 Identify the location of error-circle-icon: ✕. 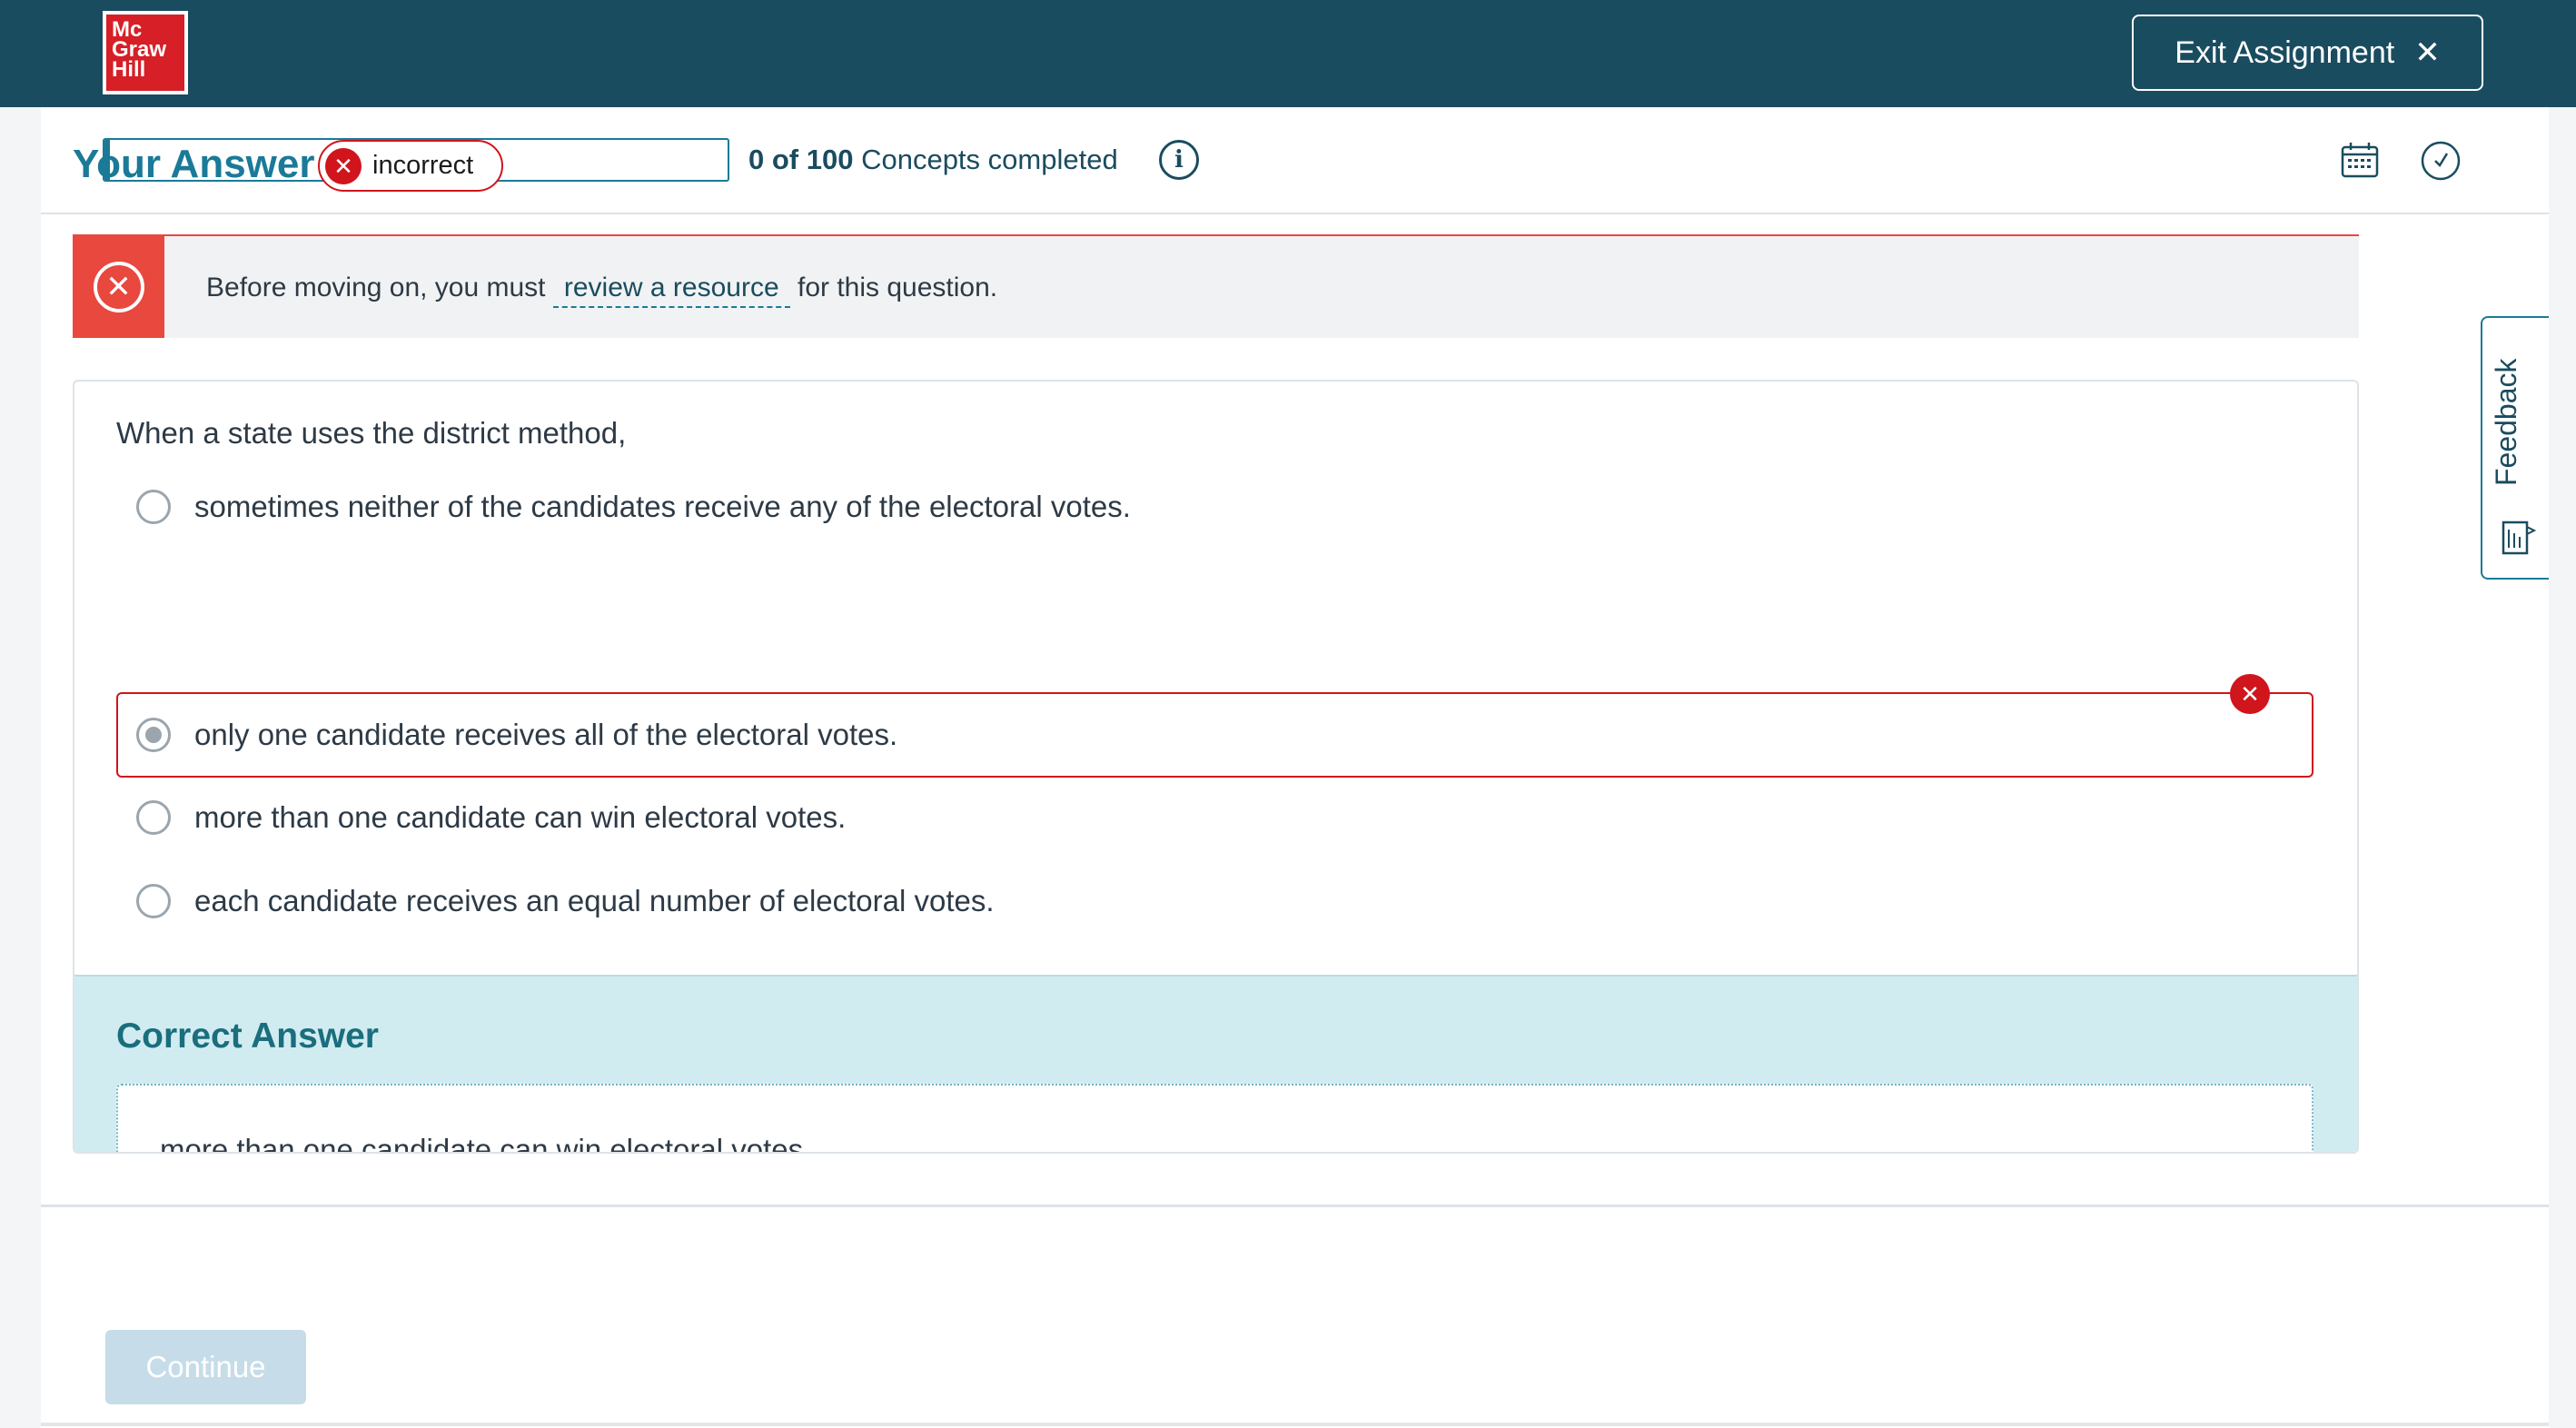
(119, 287).